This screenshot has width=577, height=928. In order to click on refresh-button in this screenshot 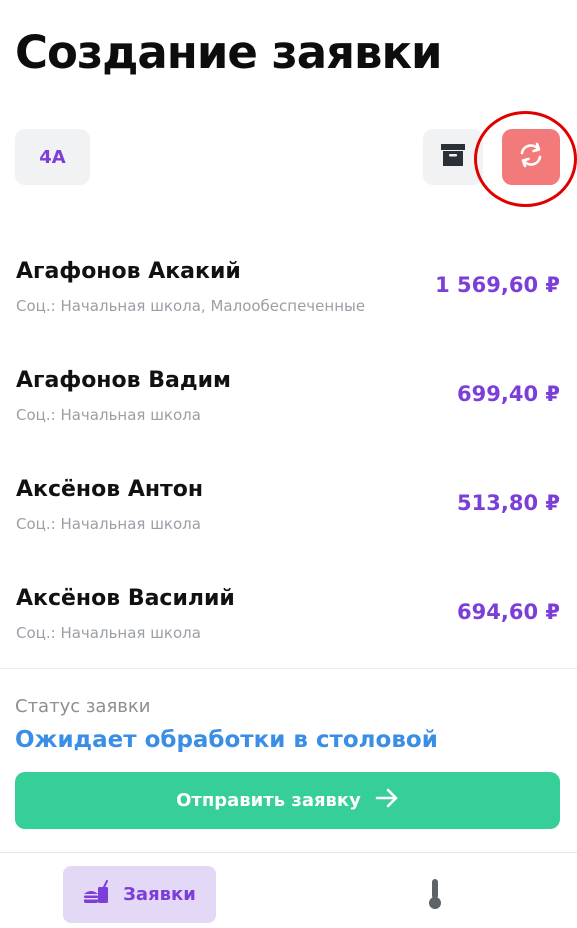, I will do `click(531, 157)`.